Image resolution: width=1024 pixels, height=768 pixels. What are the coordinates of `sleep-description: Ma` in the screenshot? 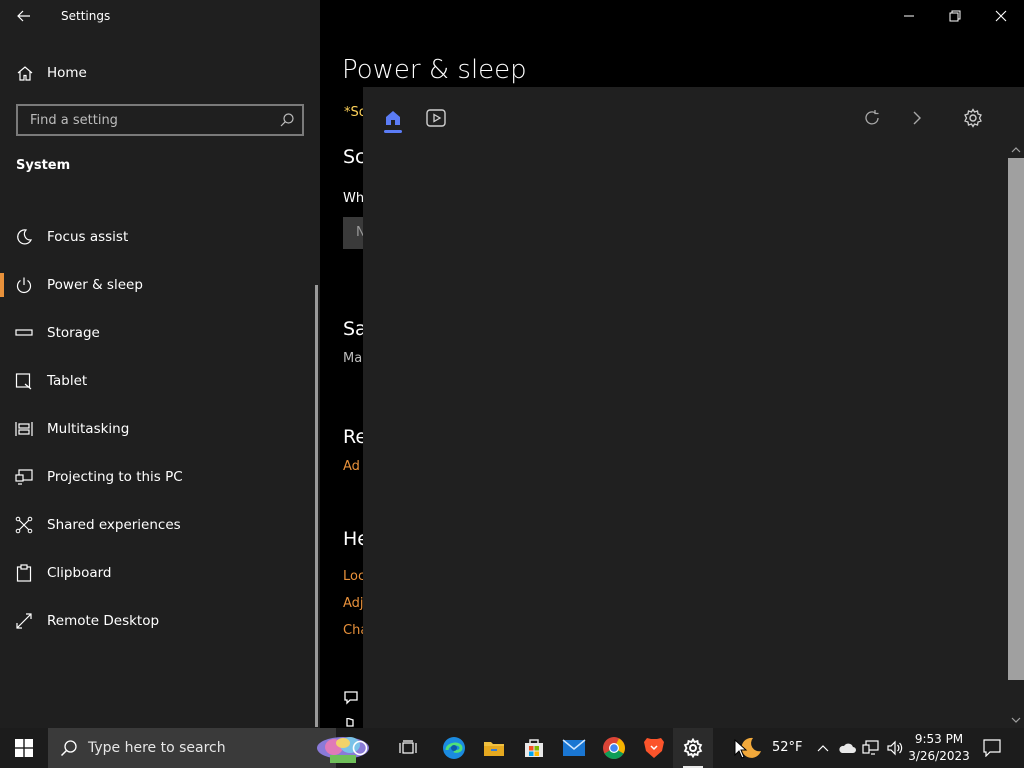 It's located at (353, 358).